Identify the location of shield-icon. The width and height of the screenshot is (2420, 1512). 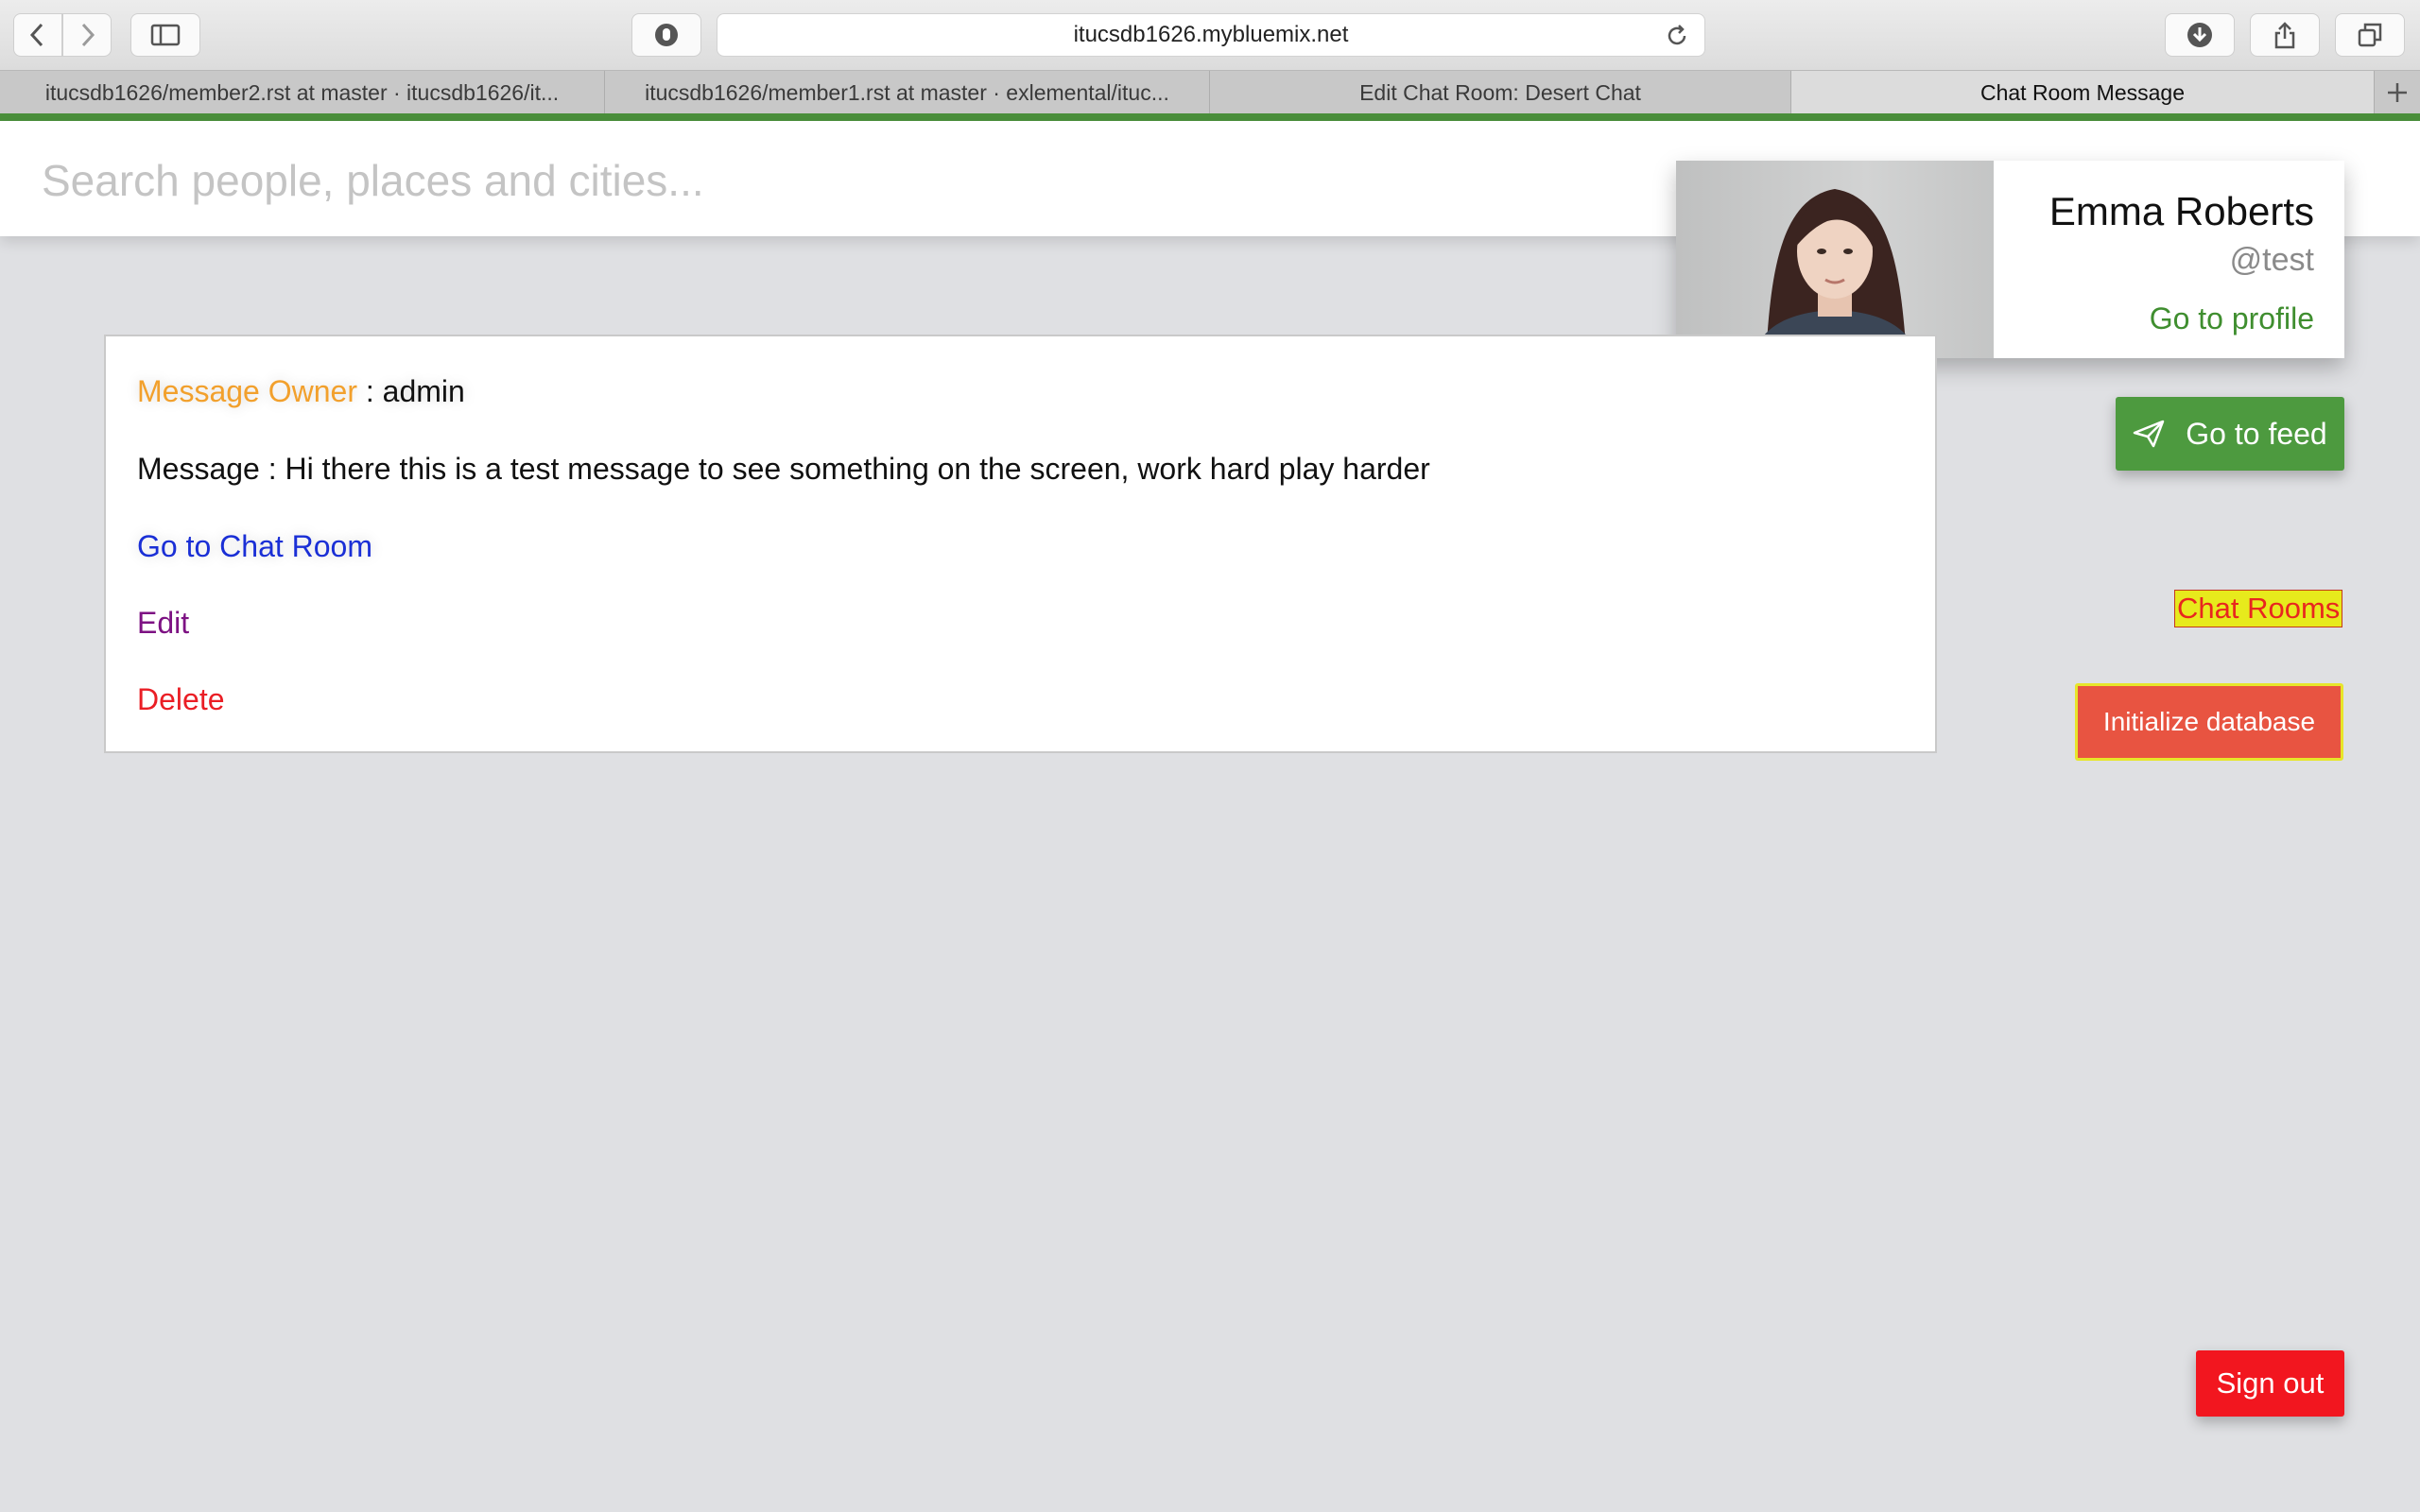
(666, 35).